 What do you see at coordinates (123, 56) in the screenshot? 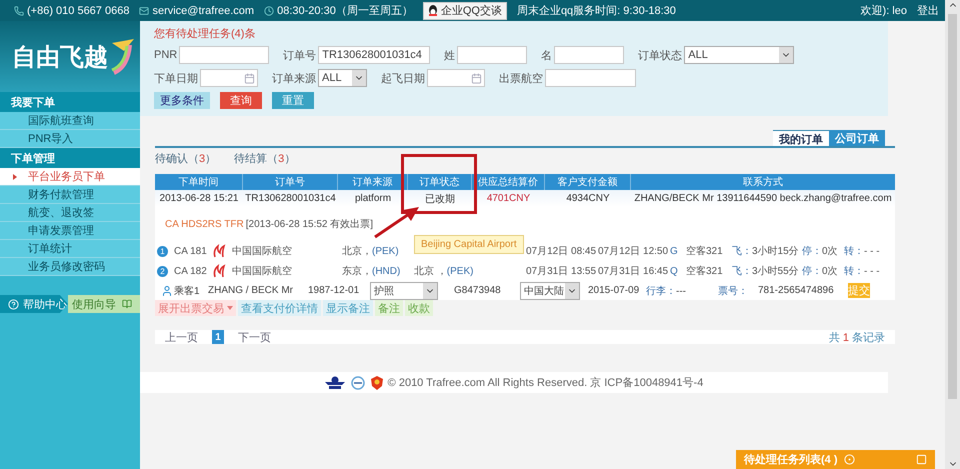
I see `paper-plane-drawing` at bounding box center [123, 56].